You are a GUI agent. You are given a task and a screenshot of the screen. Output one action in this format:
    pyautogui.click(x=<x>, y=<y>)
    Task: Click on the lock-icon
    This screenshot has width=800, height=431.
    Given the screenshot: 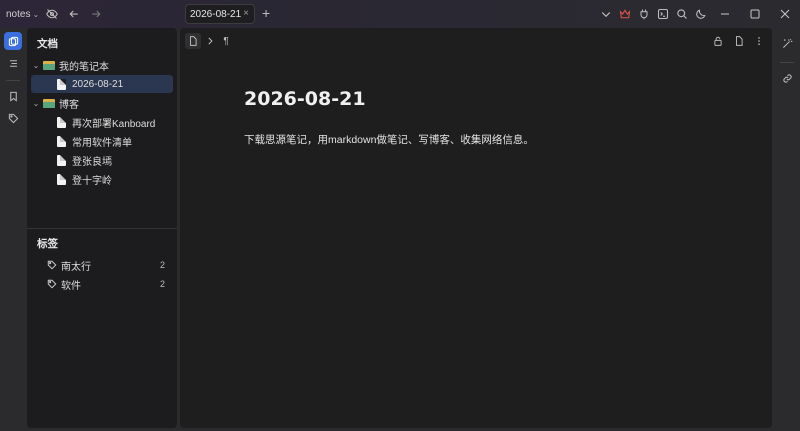 What is the action you would take?
    pyautogui.click(x=718, y=41)
    